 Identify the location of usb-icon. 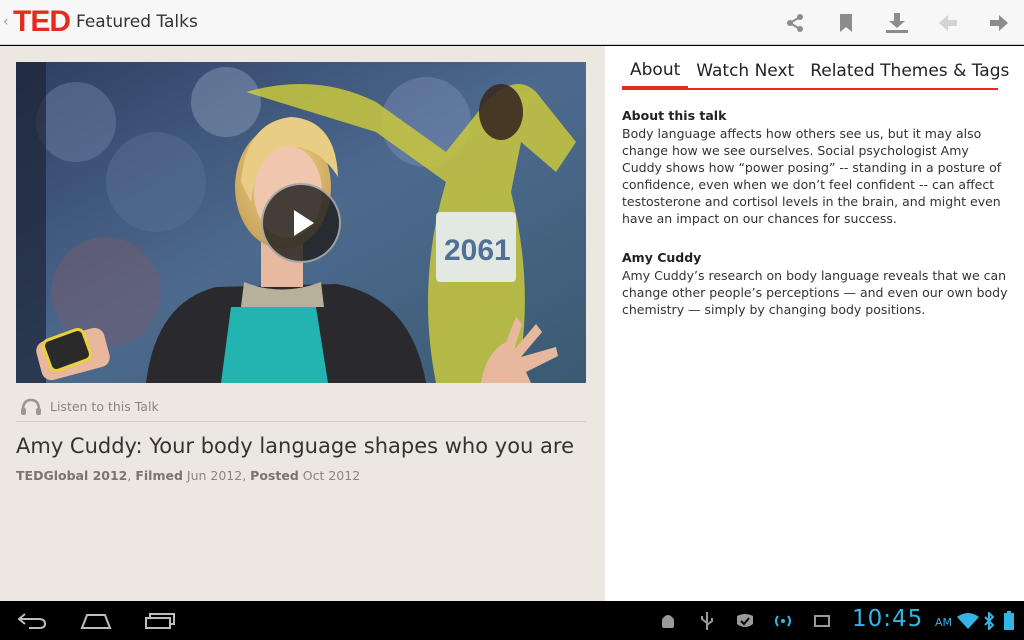
(707, 621).